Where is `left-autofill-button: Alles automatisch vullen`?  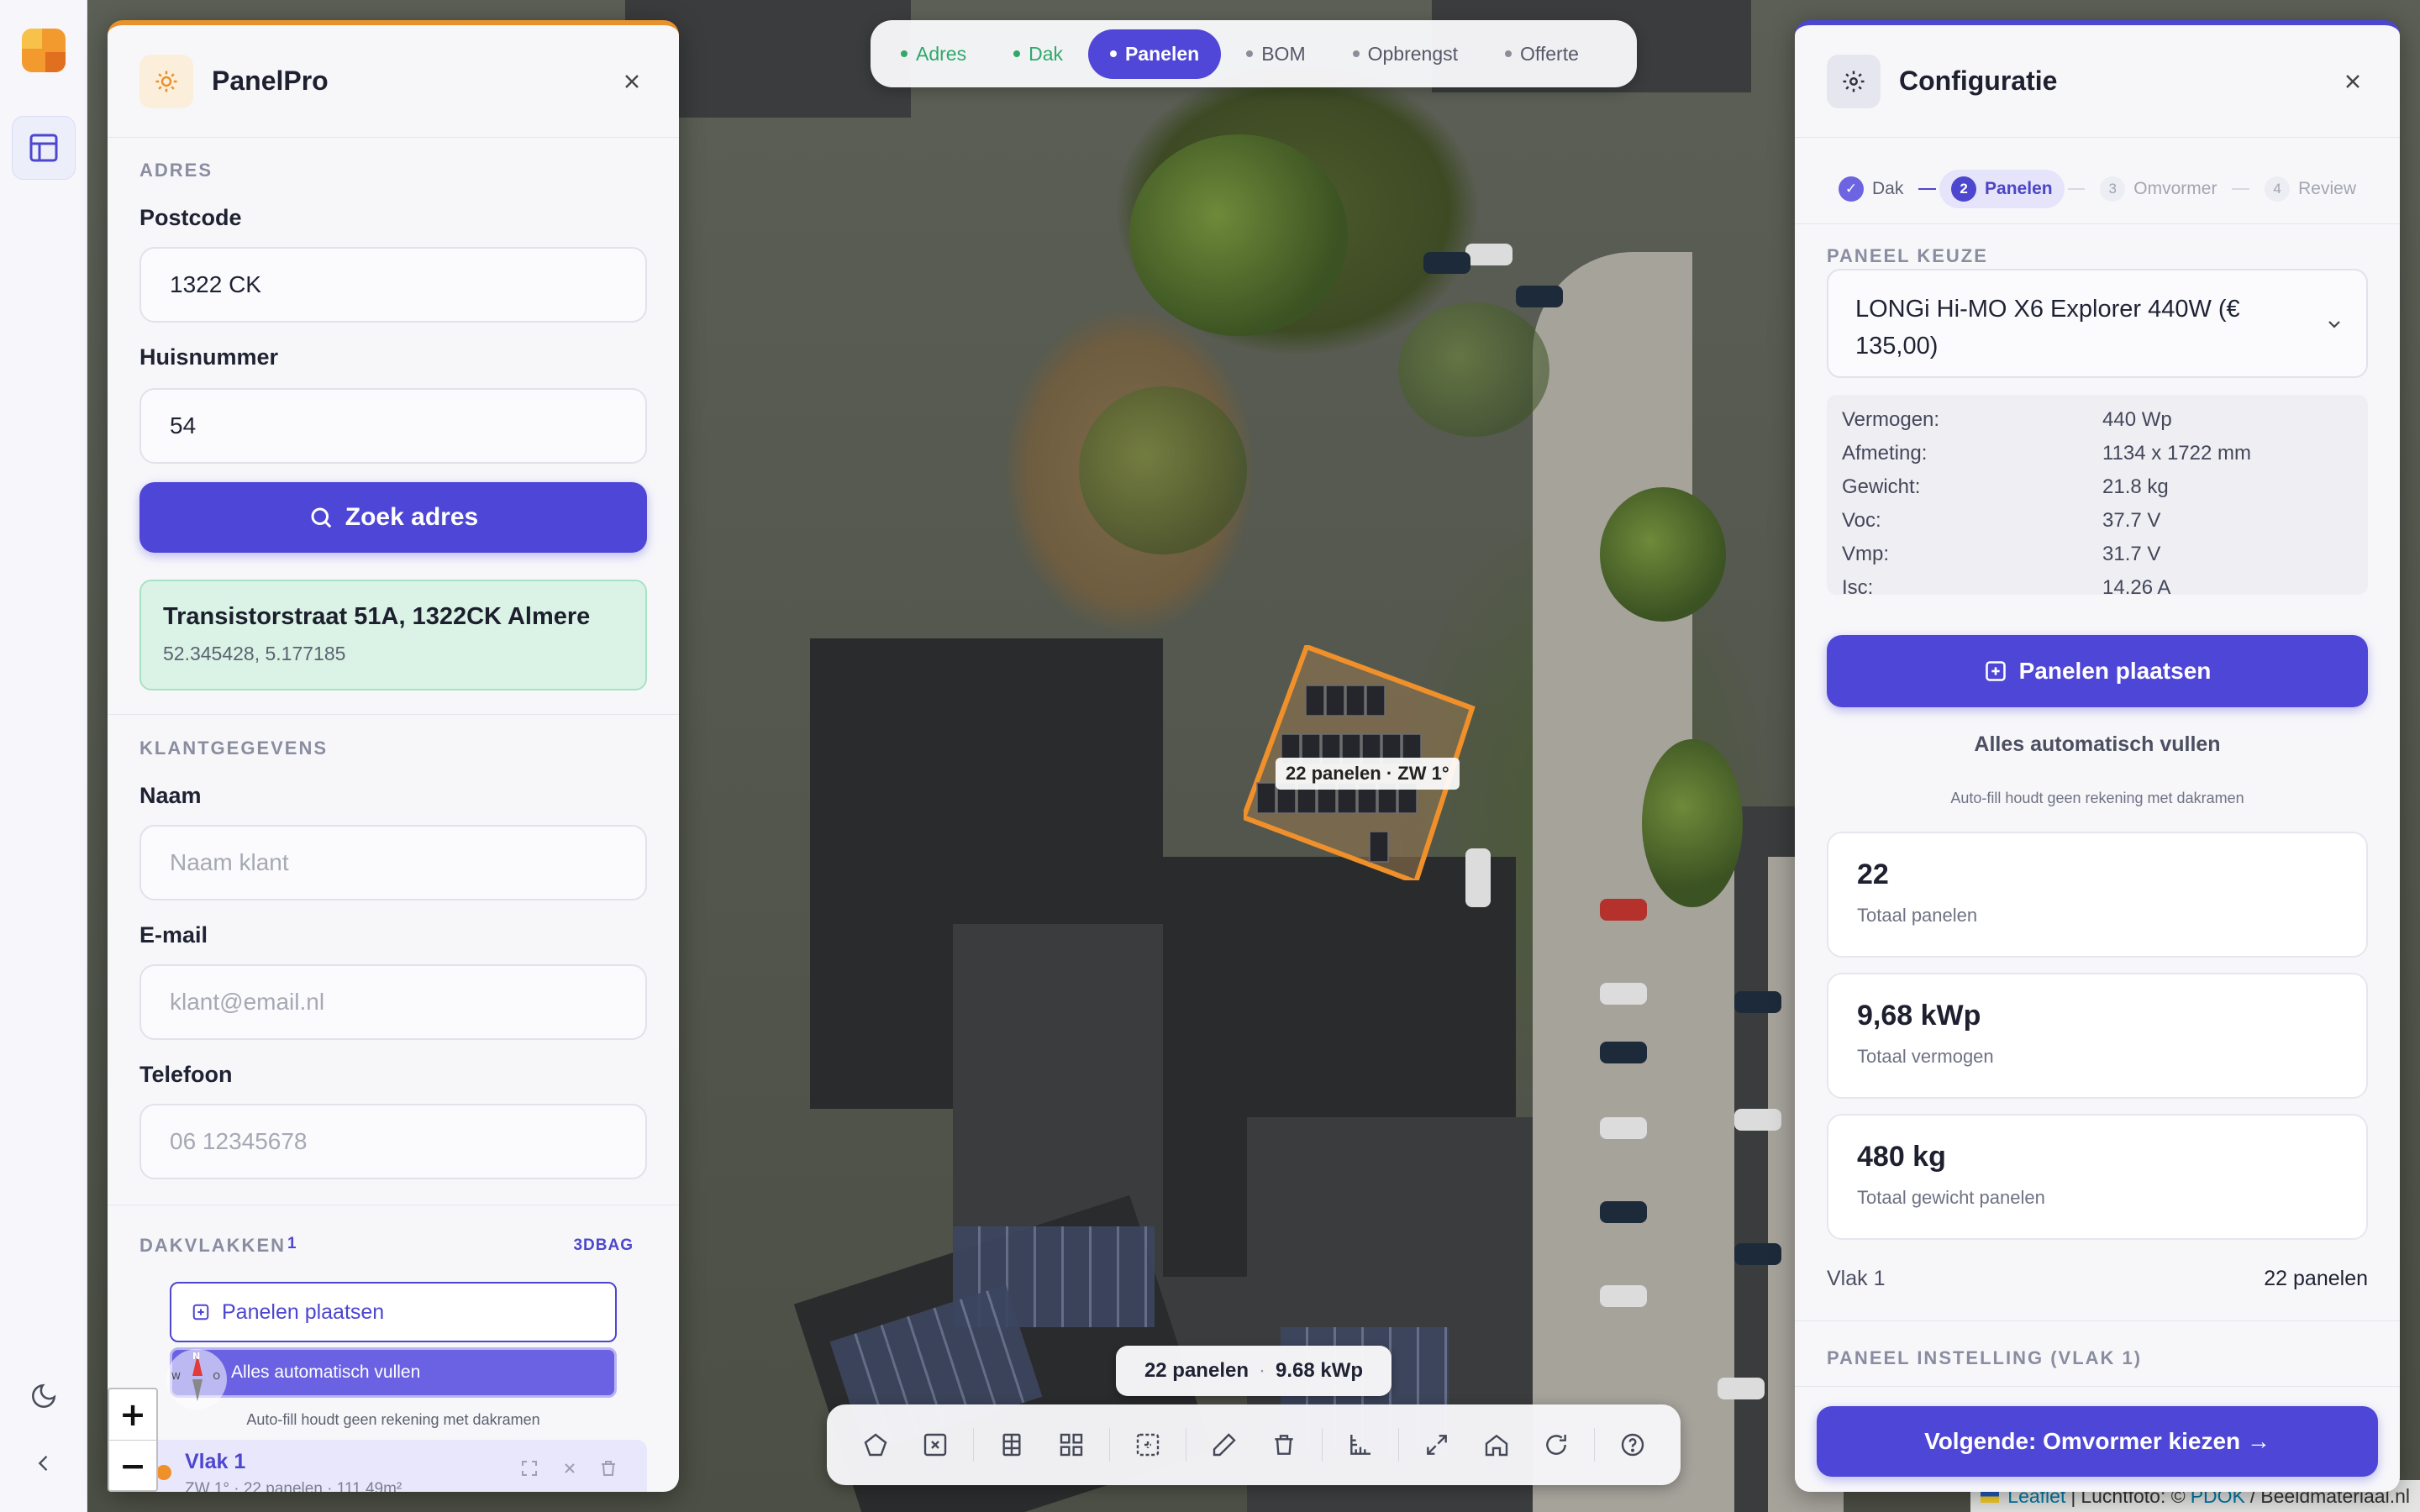
left-autofill-button: Alles automatisch vullen is located at coordinates (393, 1372).